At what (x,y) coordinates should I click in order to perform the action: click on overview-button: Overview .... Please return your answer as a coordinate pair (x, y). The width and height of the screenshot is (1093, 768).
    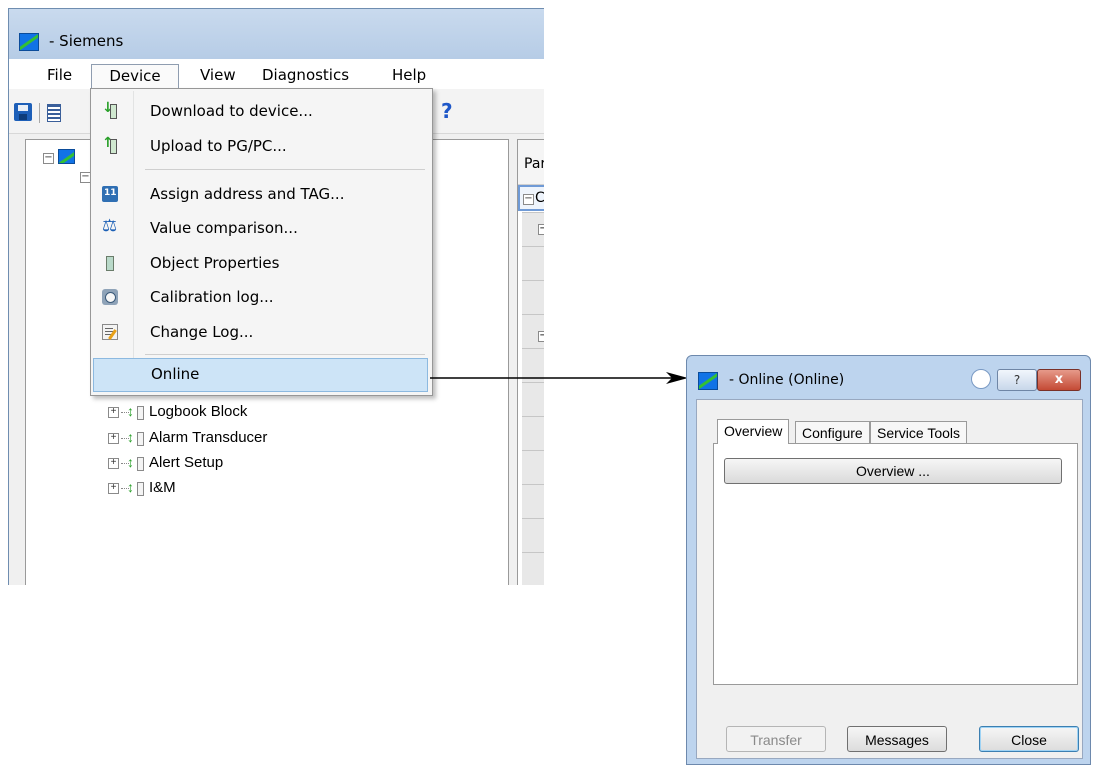
    Looking at the image, I should click on (893, 471).